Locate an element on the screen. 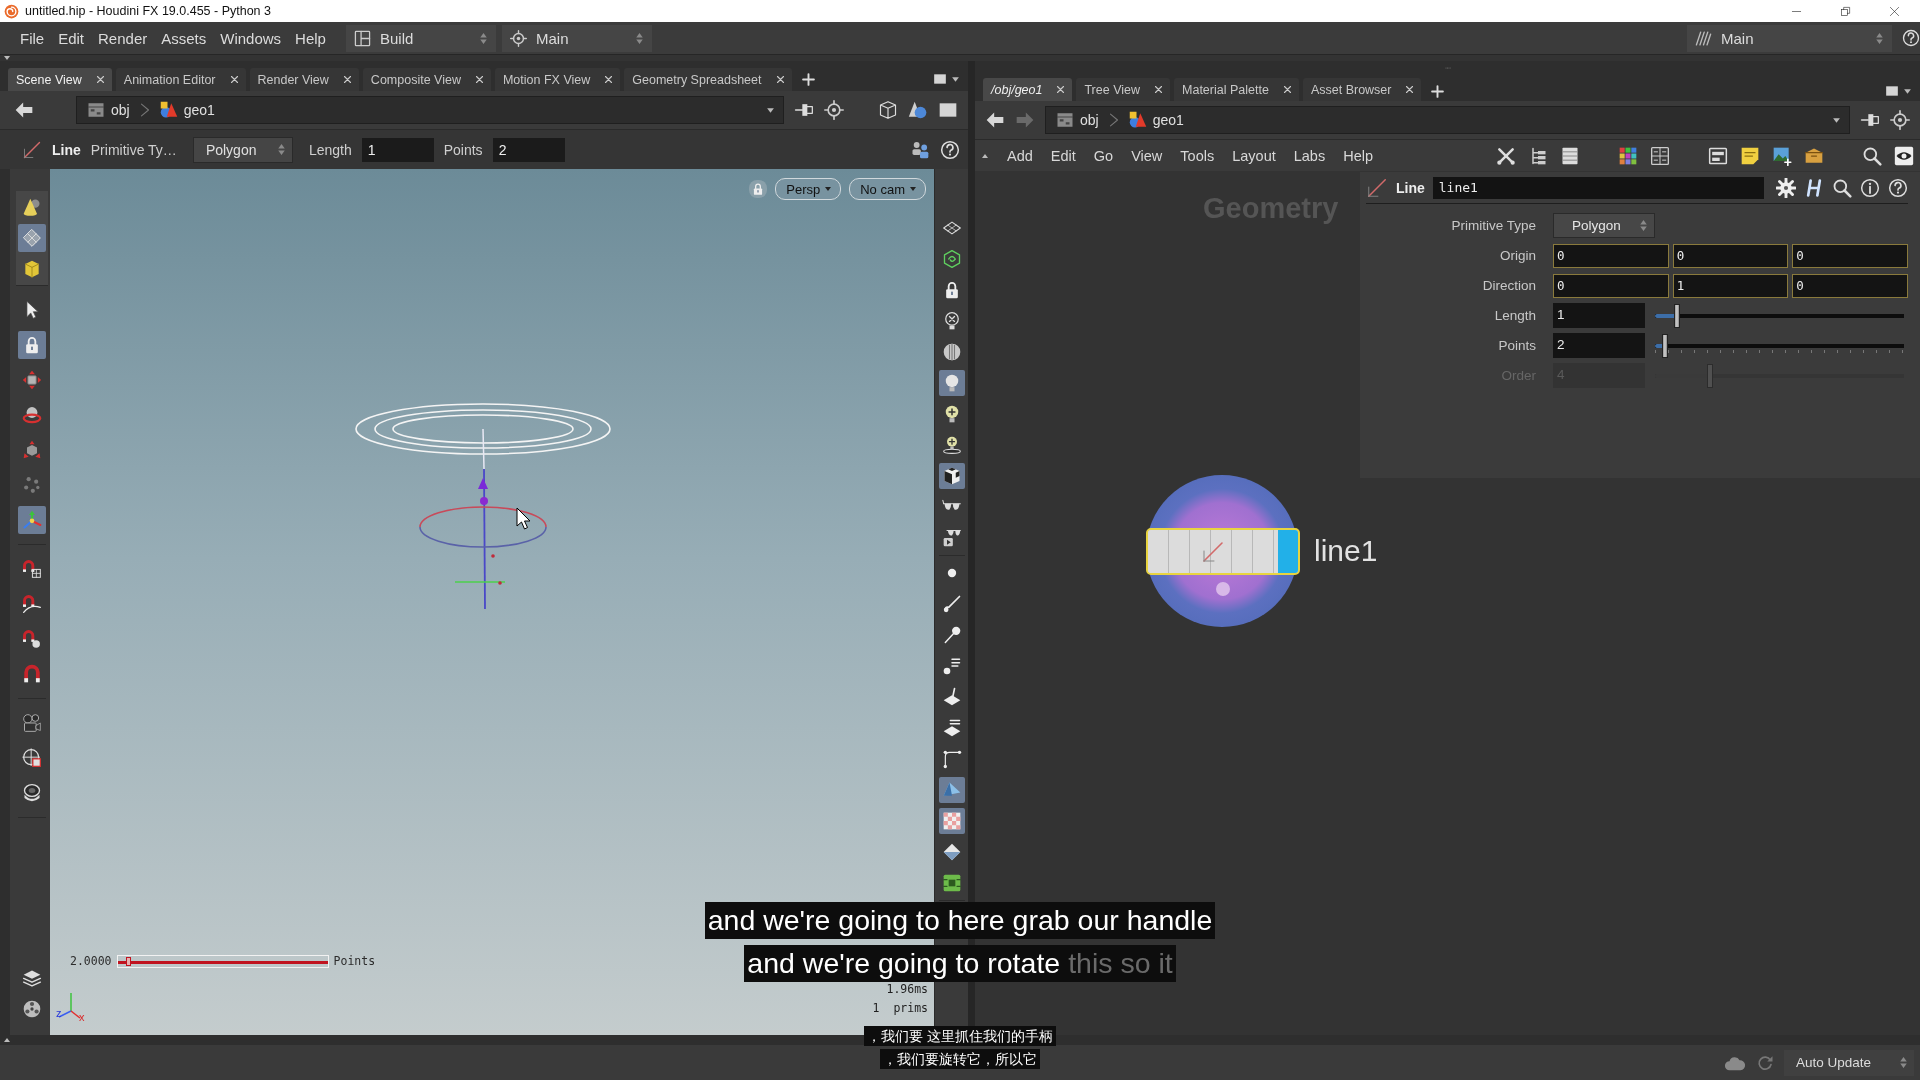  checker-icon is located at coordinates (951, 821).